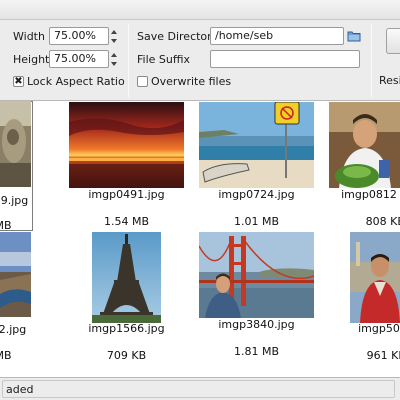  Describe the element at coordinates (277, 36) in the screenshot. I see `save-directory-field: /home/seb` at that location.